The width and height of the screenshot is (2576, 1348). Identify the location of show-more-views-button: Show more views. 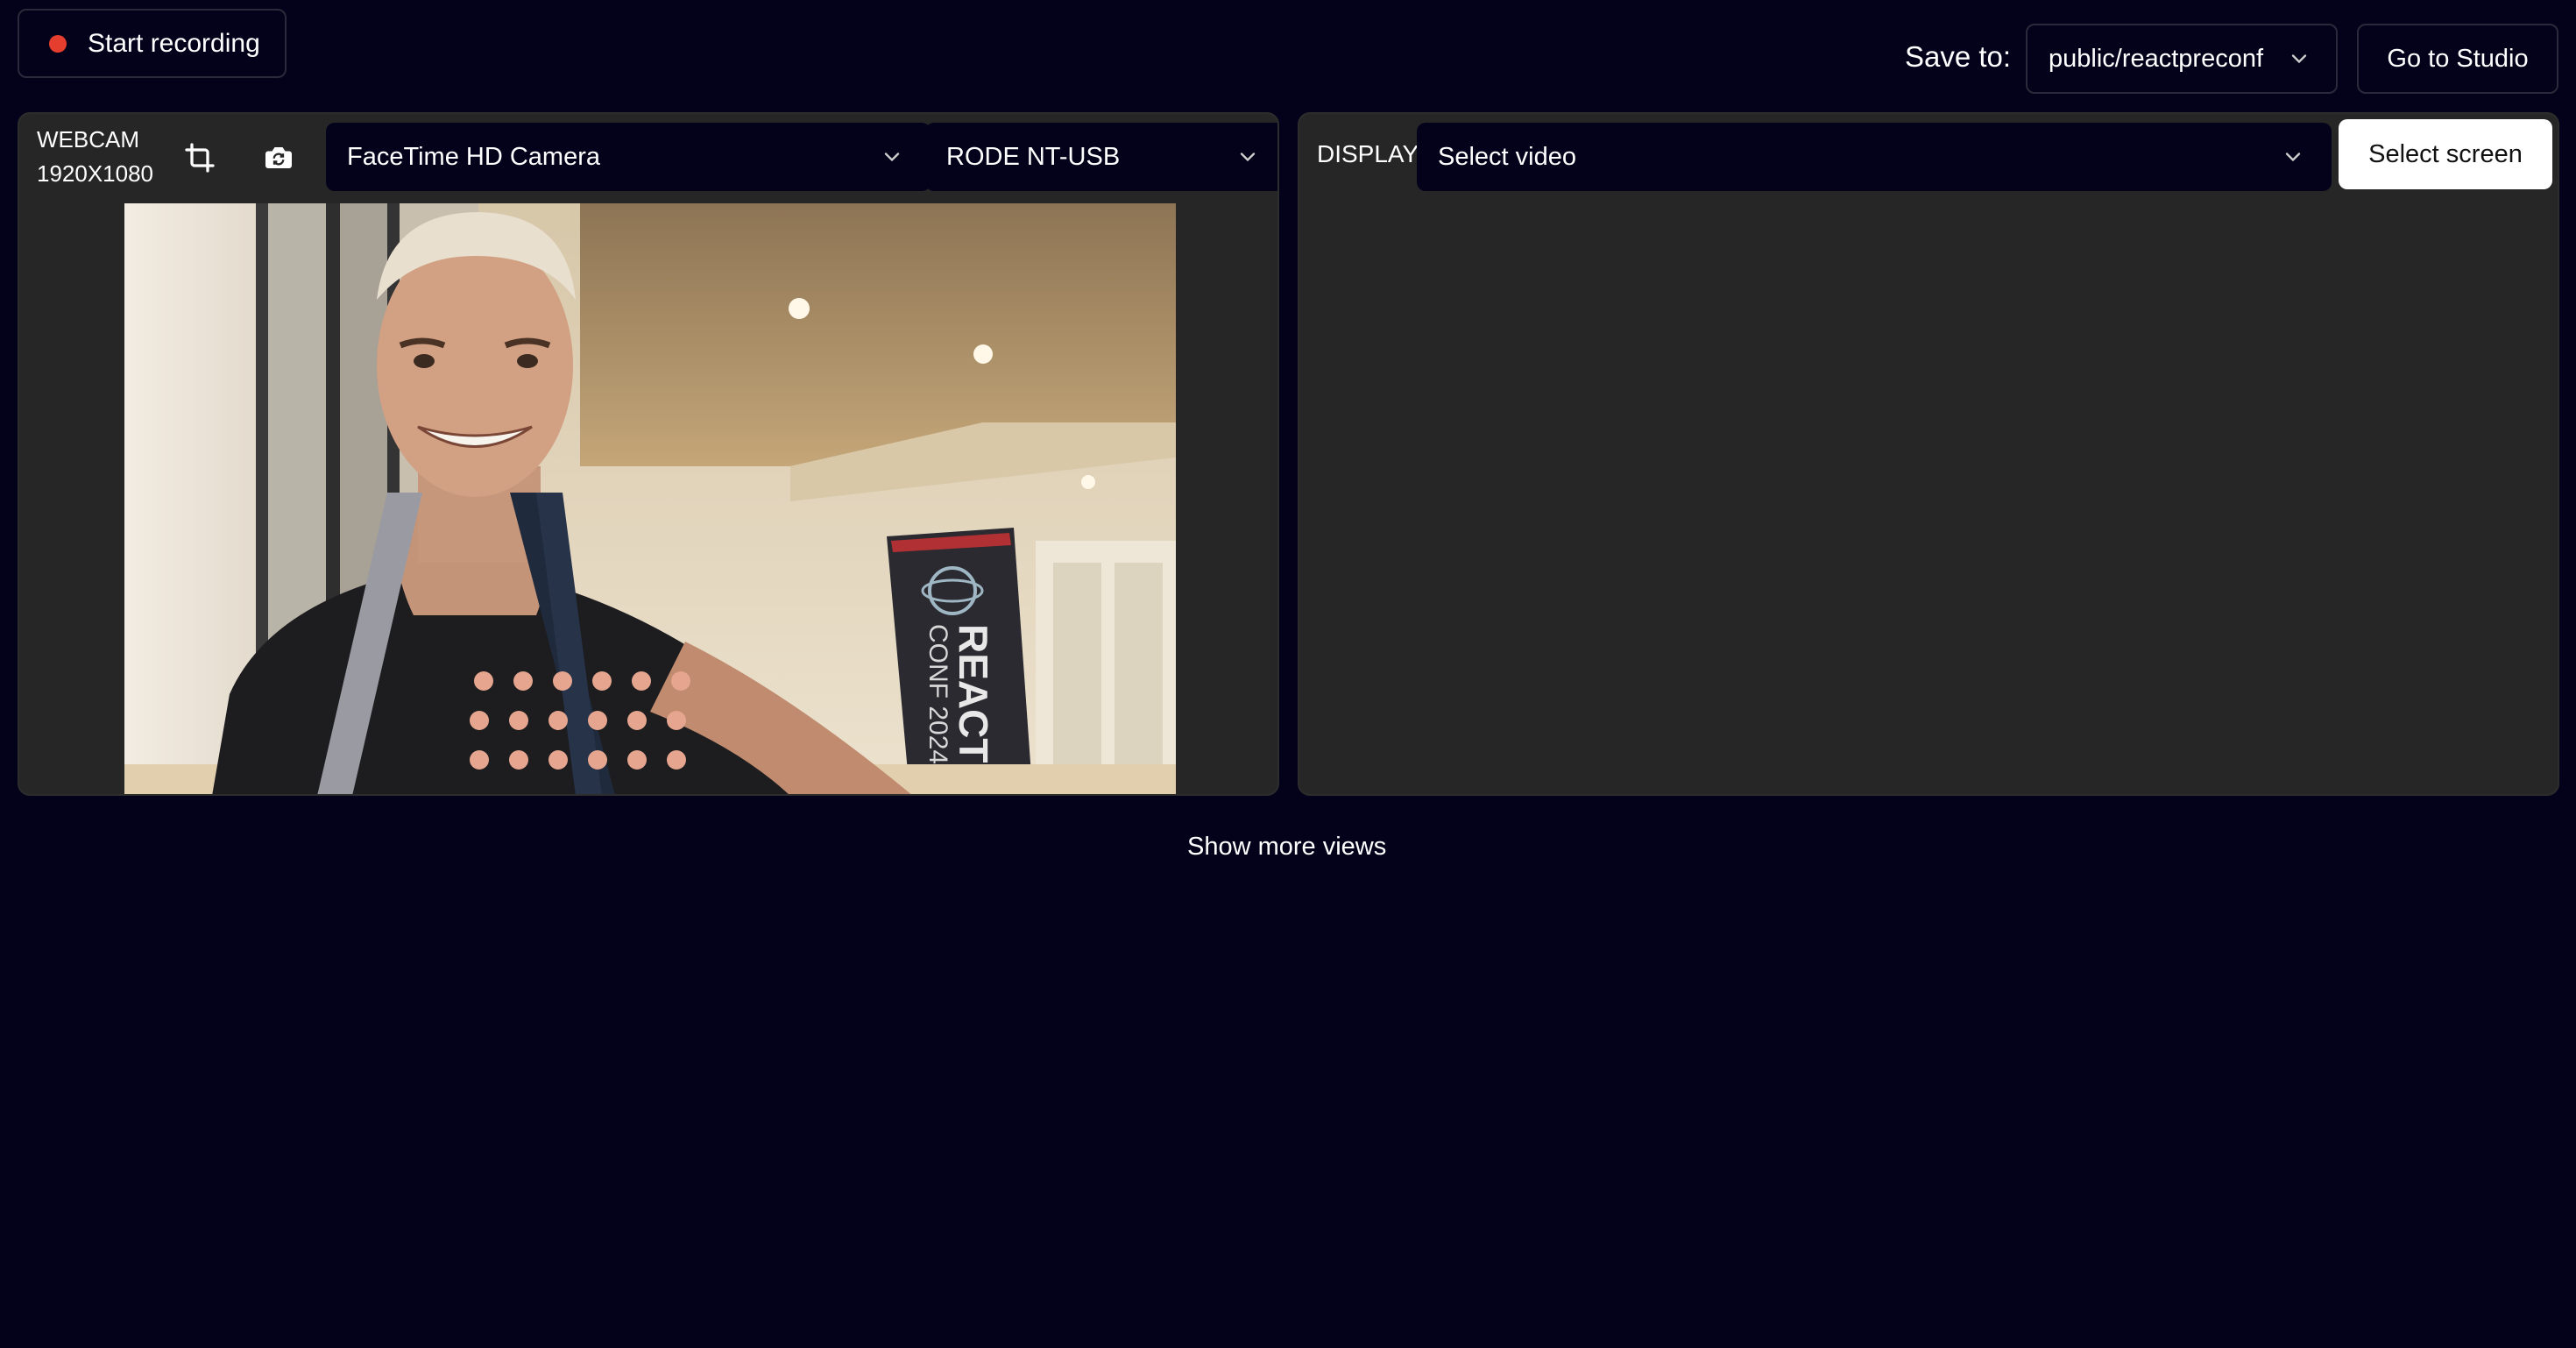
(1286, 847).